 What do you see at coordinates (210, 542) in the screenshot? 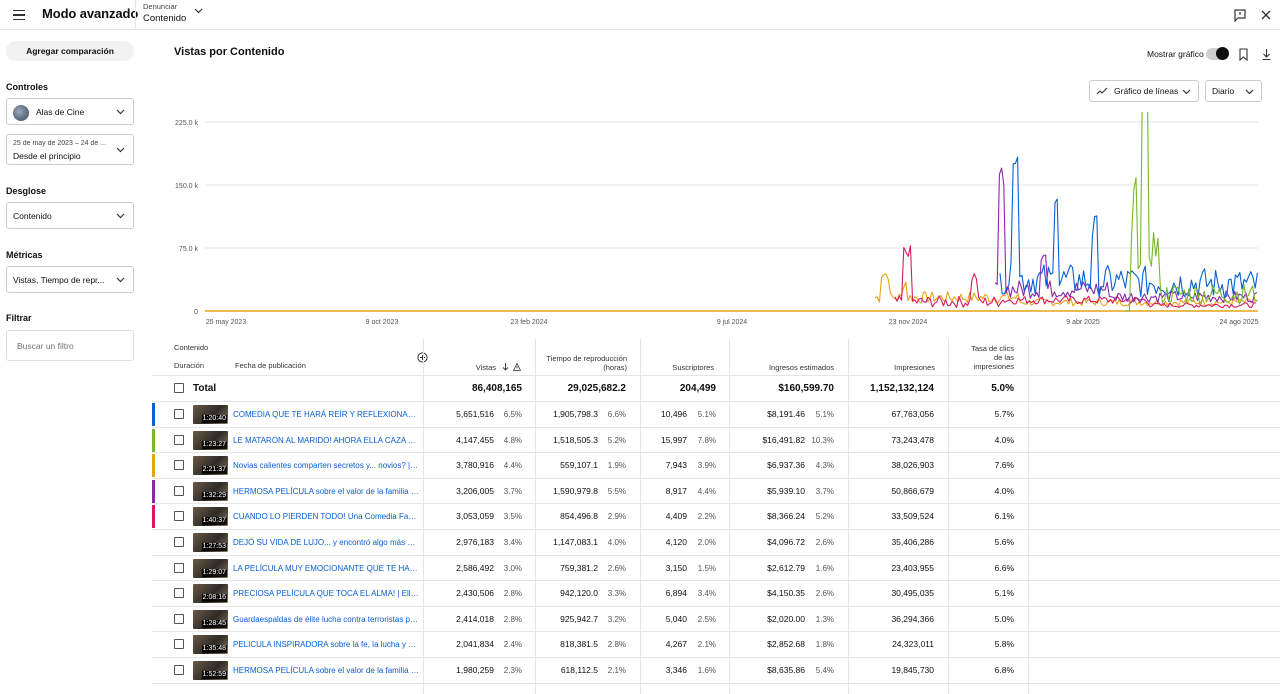
I see `video-thumbnail: 1:27:53` at bounding box center [210, 542].